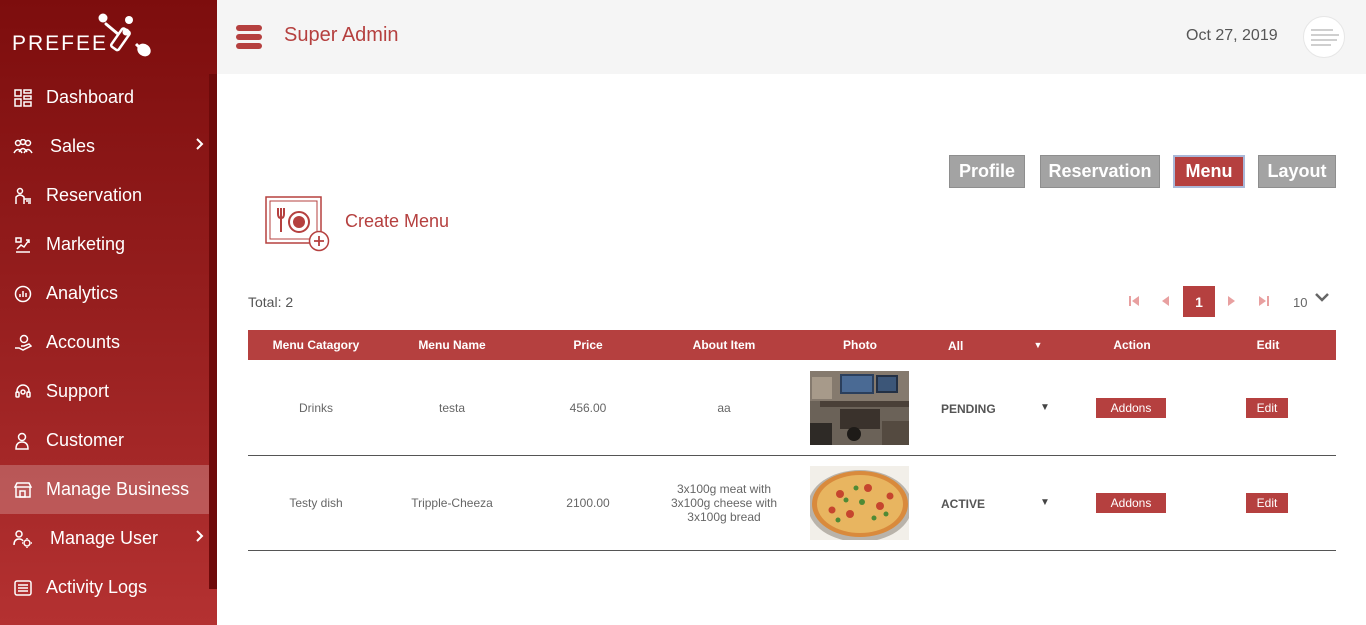 This screenshot has height=625, width=1366. What do you see at coordinates (73, 146) in the screenshot?
I see `sidebar-item-label: Sales` at bounding box center [73, 146].